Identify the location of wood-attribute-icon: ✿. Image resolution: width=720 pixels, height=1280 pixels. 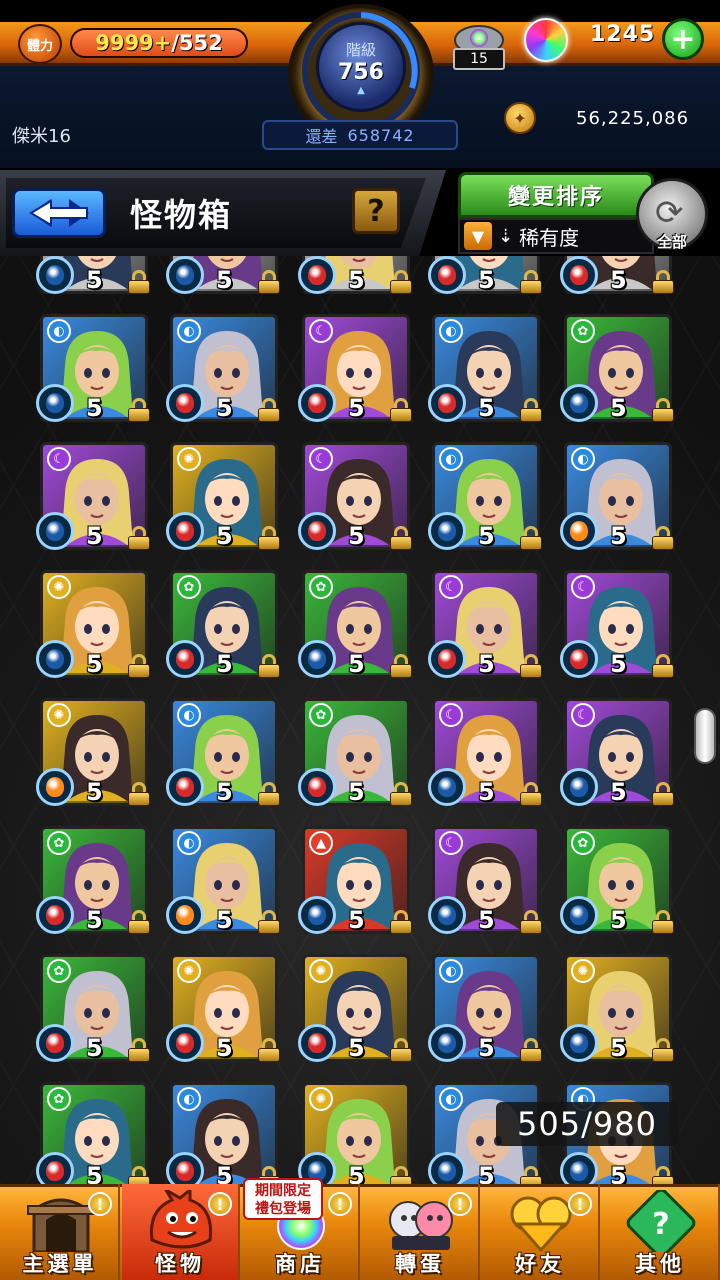
(321, 715).